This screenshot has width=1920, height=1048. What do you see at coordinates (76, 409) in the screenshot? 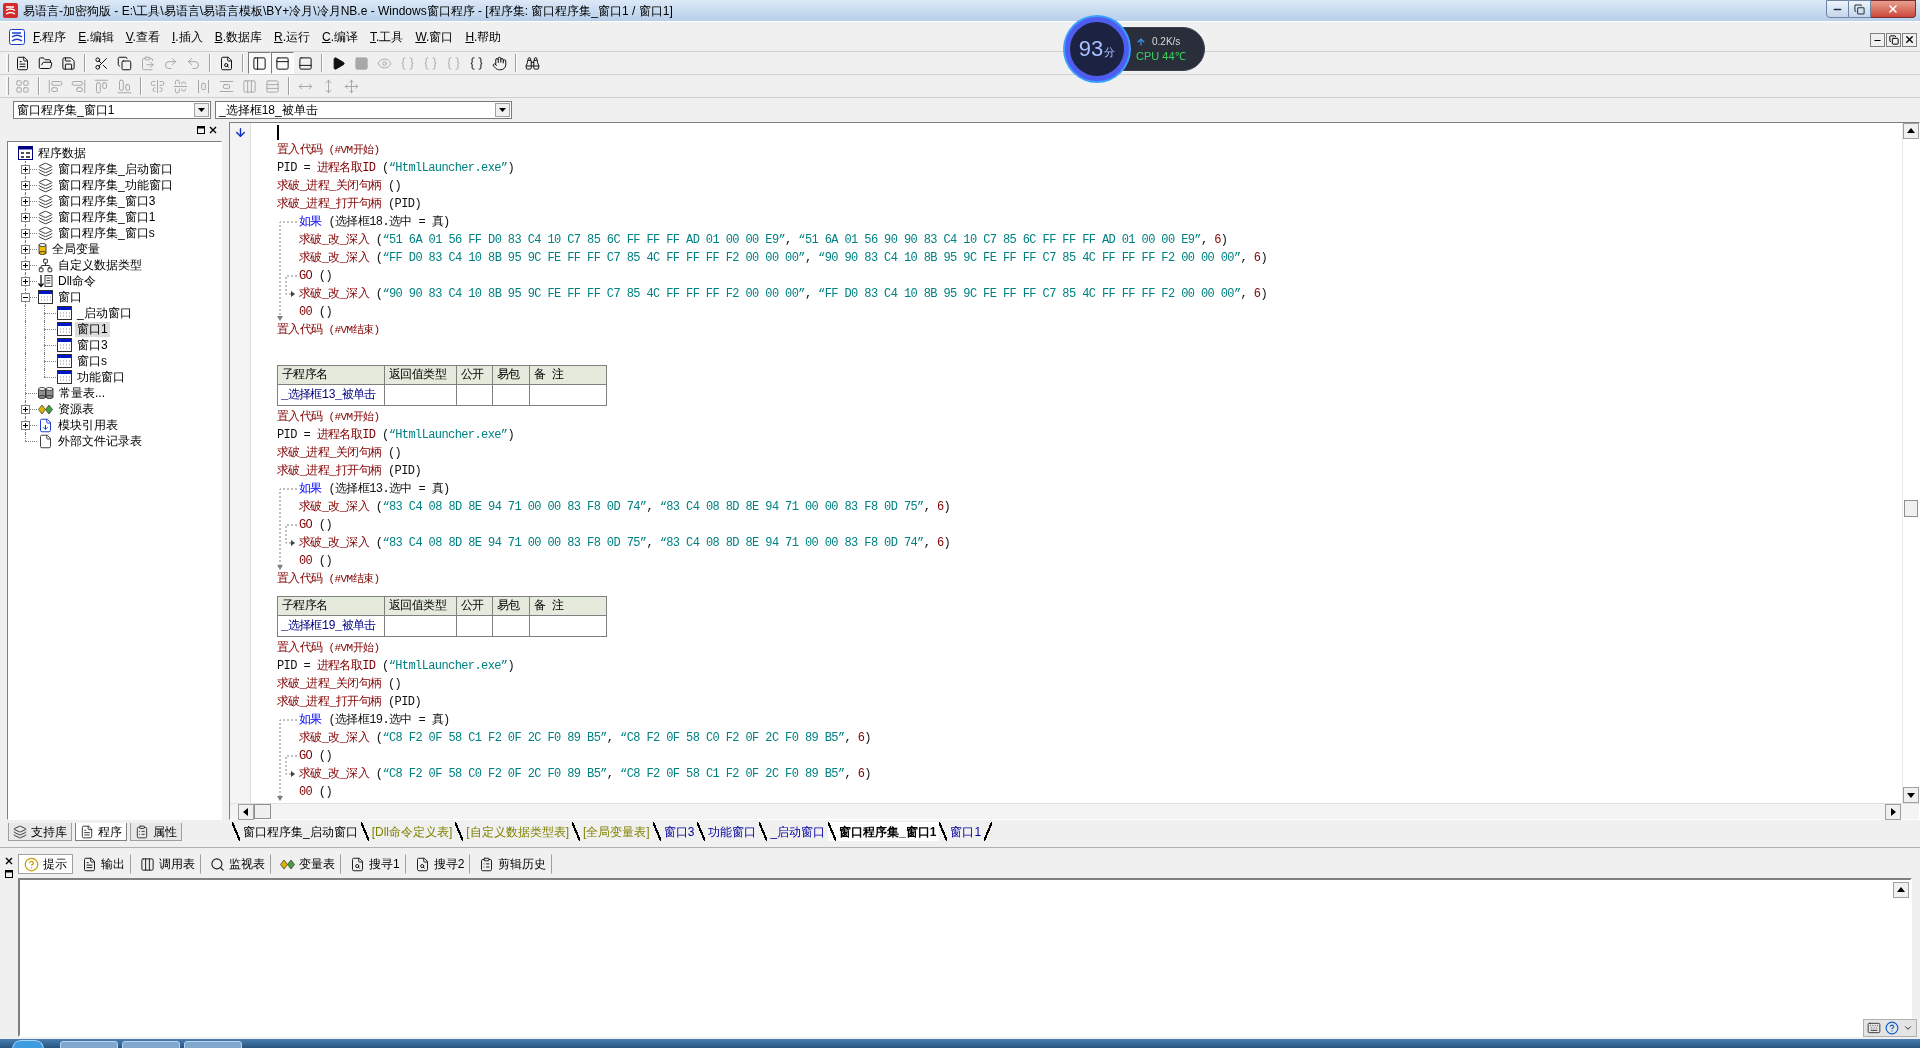
I see `tree-item: 资源表` at bounding box center [76, 409].